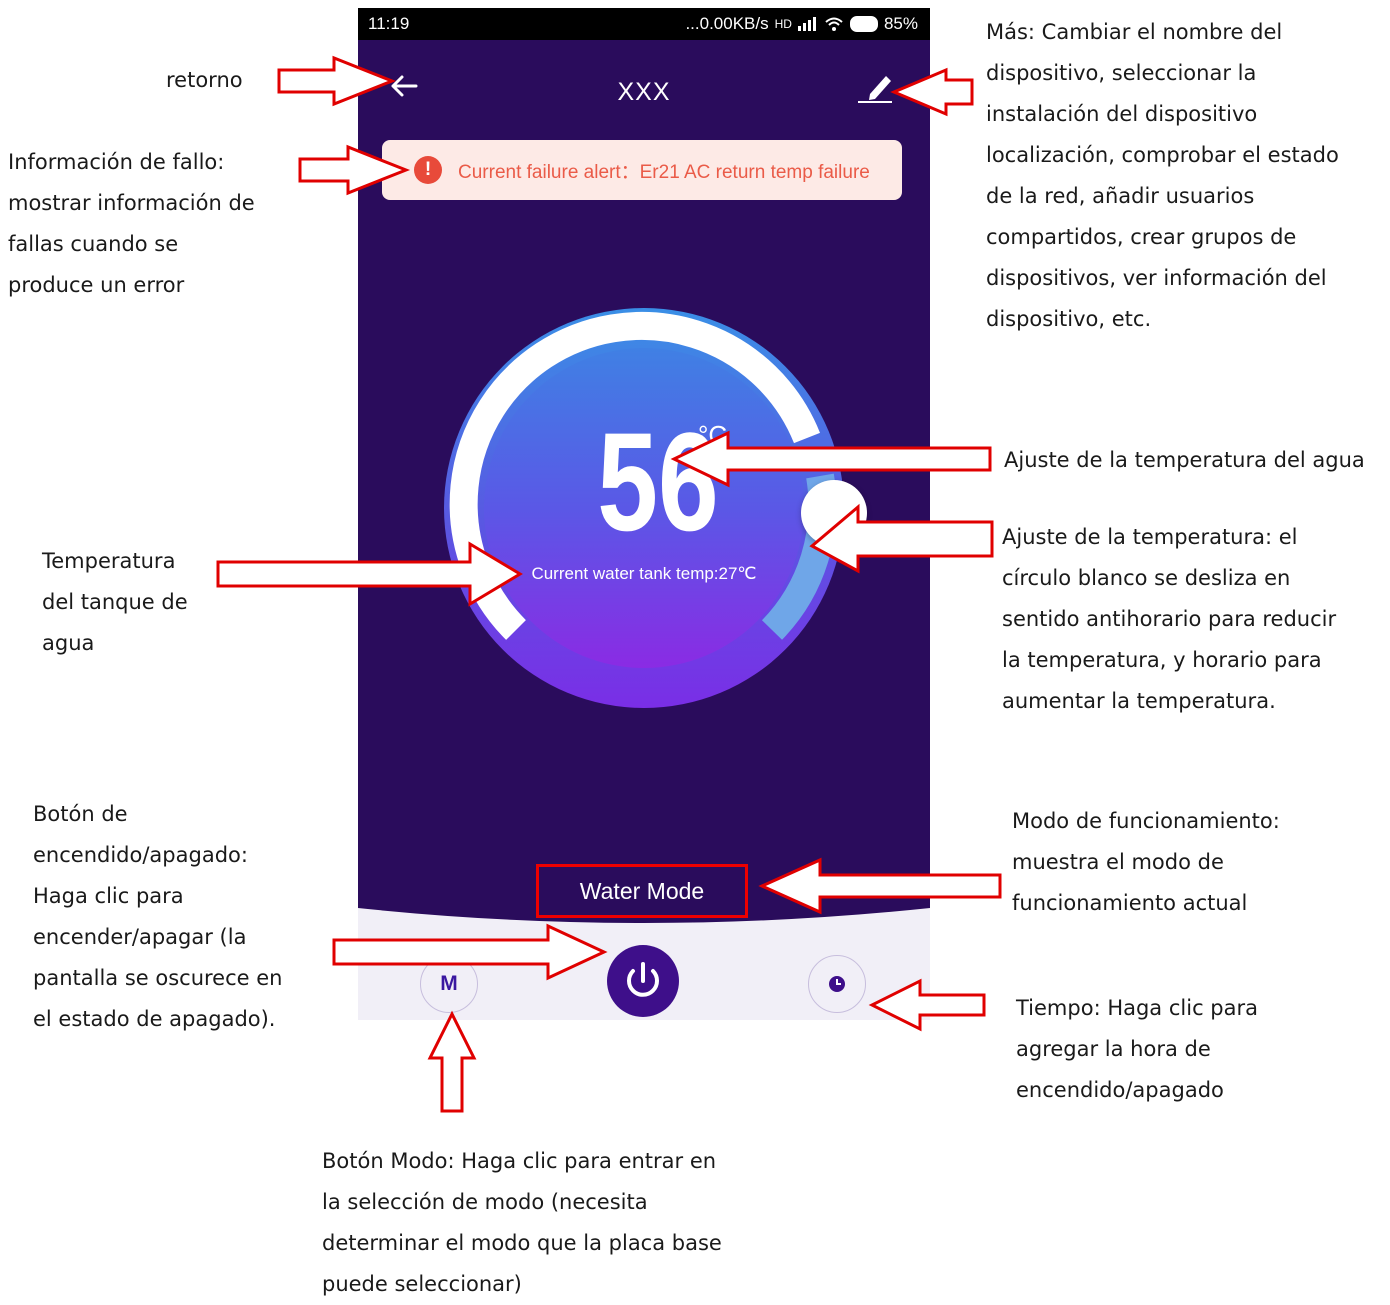 This screenshot has height=1305, width=1390. What do you see at coordinates (109, 561) in the screenshot?
I see `annotation-line: Temperatura` at bounding box center [109, 561].